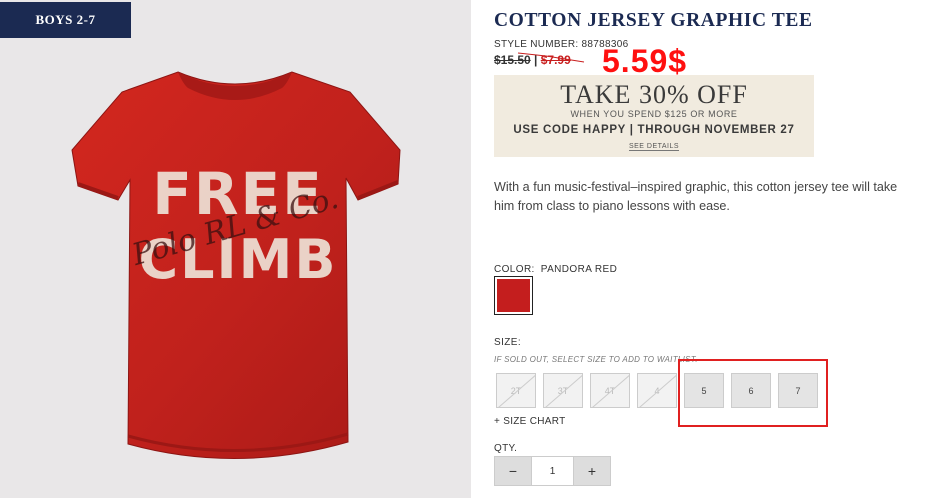  Describe the element at coordinates (654, 130) in the screenshot. I see `promo-code-line: USE CODE HAPPY | THROUGH NOVEMBER 27` at that location.